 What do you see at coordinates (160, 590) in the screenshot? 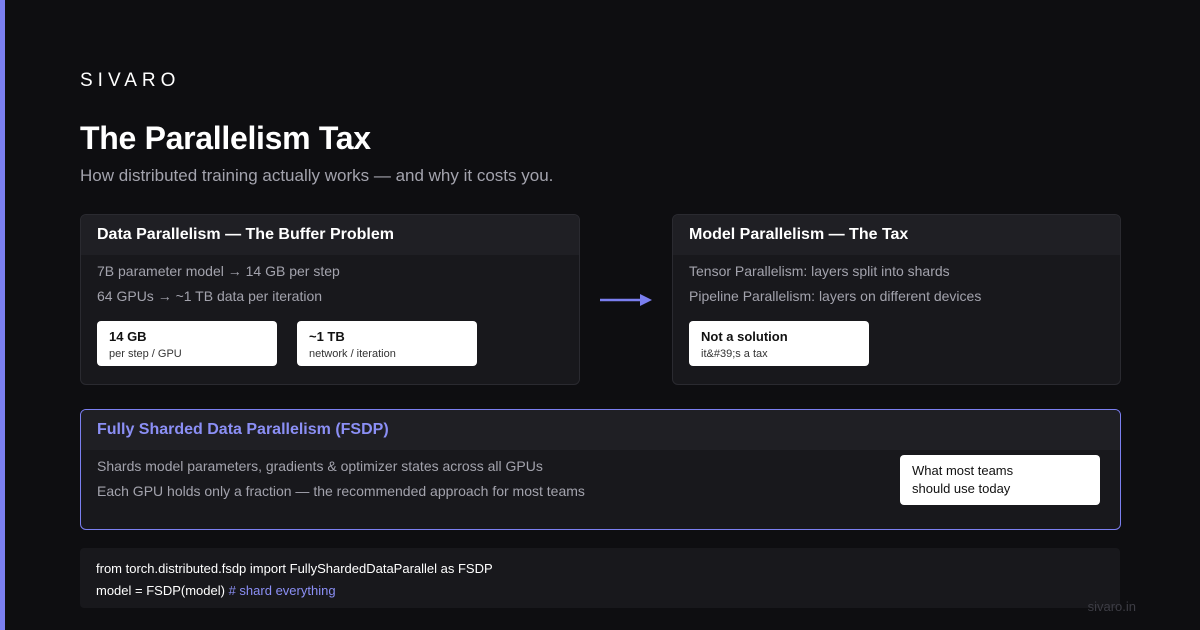
I see `code-text: model = FSDP(model)` at bounding box center [160, 590].